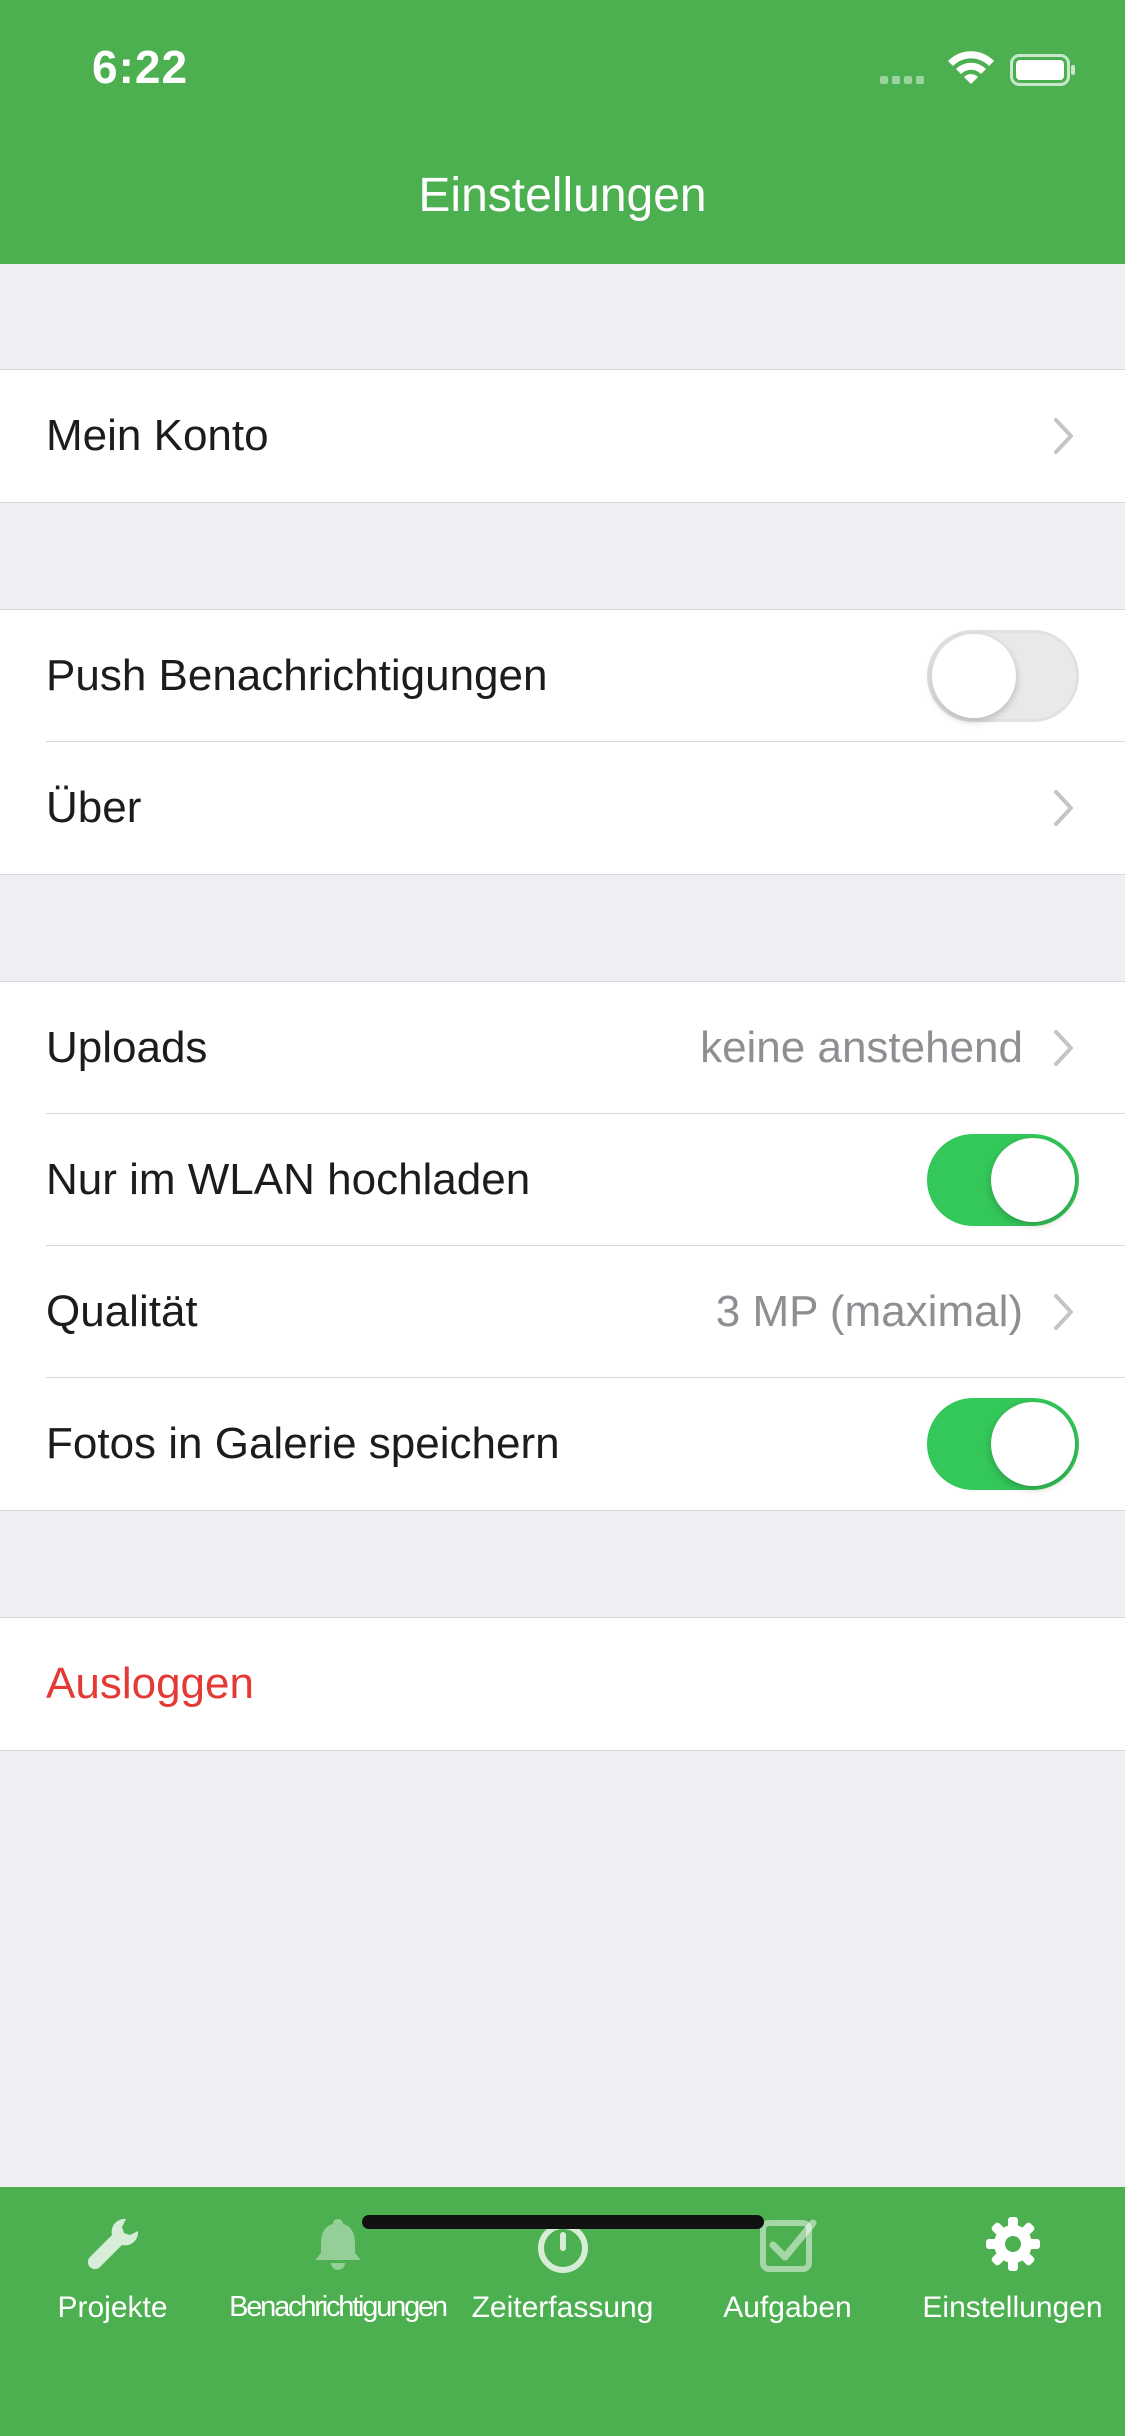 The height and width of the screenshot is (2436, 1125). Describe the element at coordinates (127, 1047) in the screenshot. I see `uploads-label: Uploads` at that location.